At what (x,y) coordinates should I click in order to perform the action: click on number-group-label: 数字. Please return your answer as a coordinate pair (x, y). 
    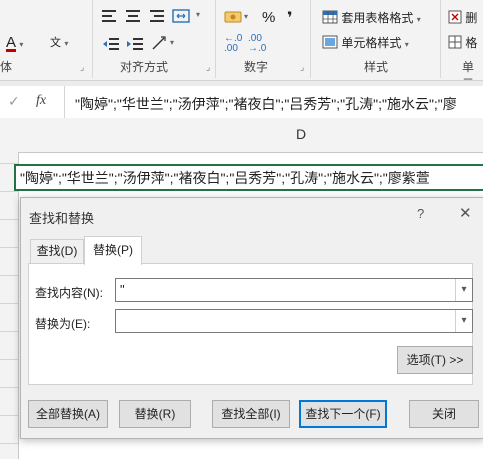
    Looking at the image, I should click on (256, 67).